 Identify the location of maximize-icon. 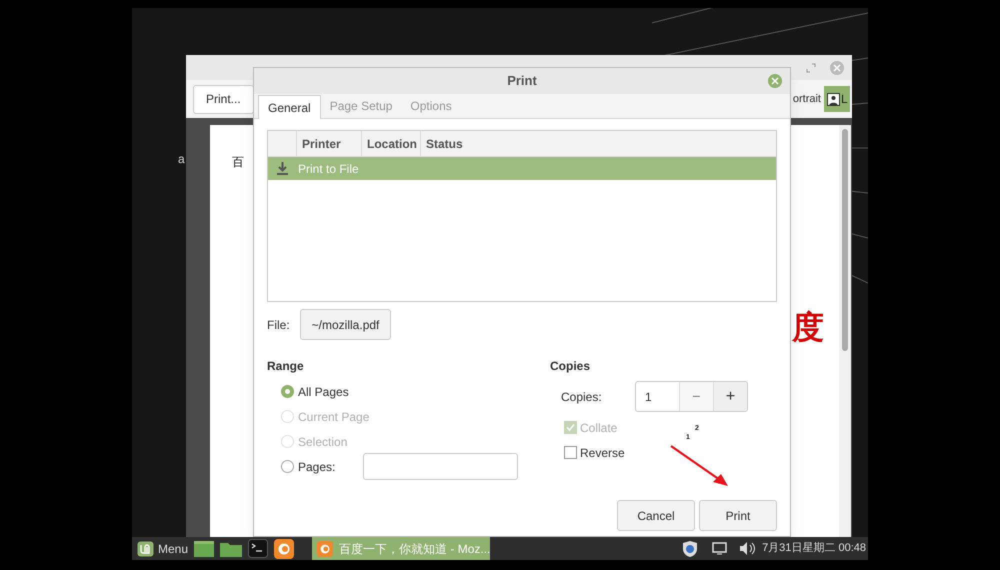
(811, 67).